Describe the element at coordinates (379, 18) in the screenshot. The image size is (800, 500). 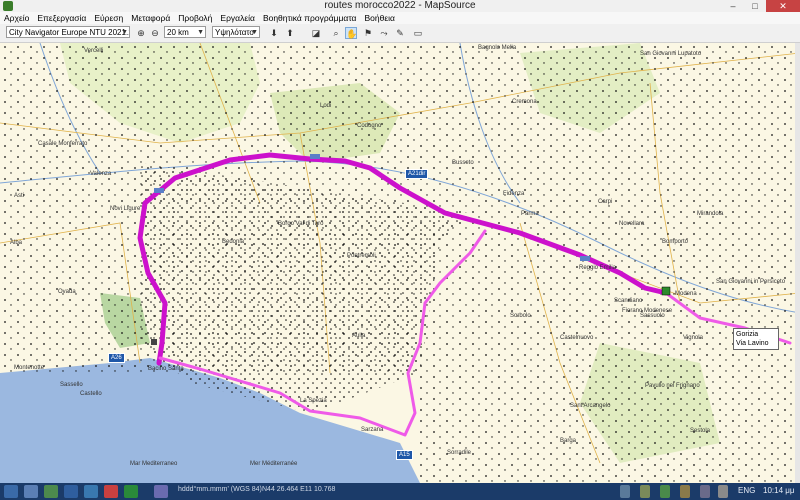
I see `menu-help: Βοήθεια` at that location.